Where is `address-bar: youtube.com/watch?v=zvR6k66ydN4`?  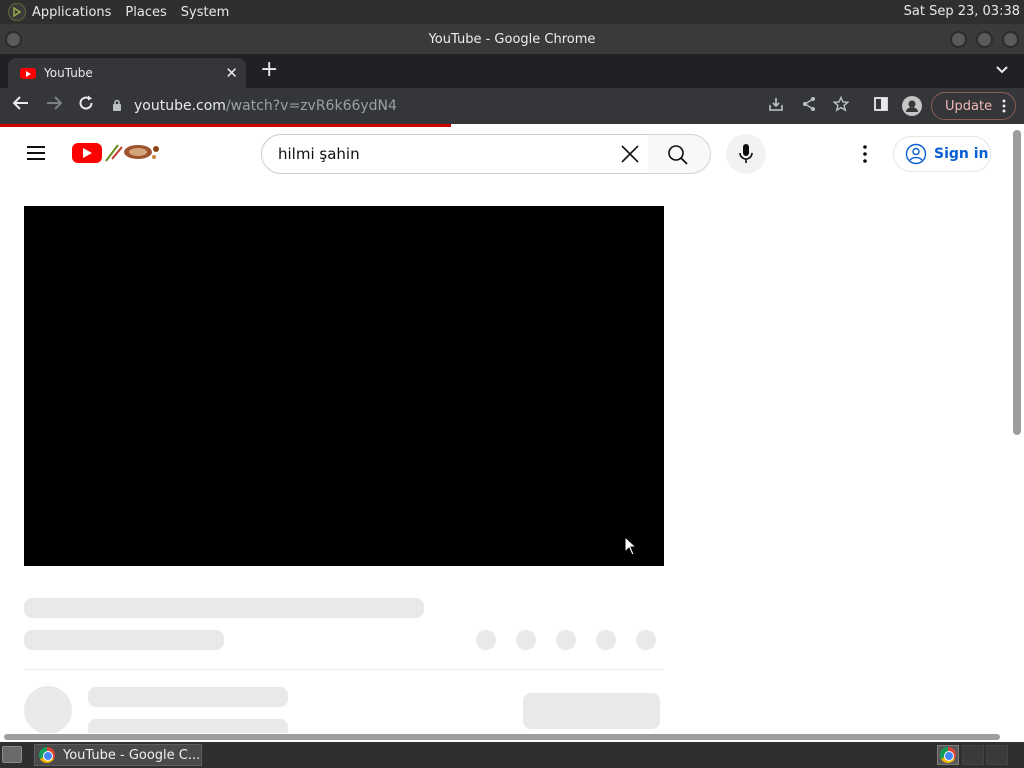
address-bar: youtube.com/watch?v=zvR6k66ydN4 is located at coordinates (487, 106).